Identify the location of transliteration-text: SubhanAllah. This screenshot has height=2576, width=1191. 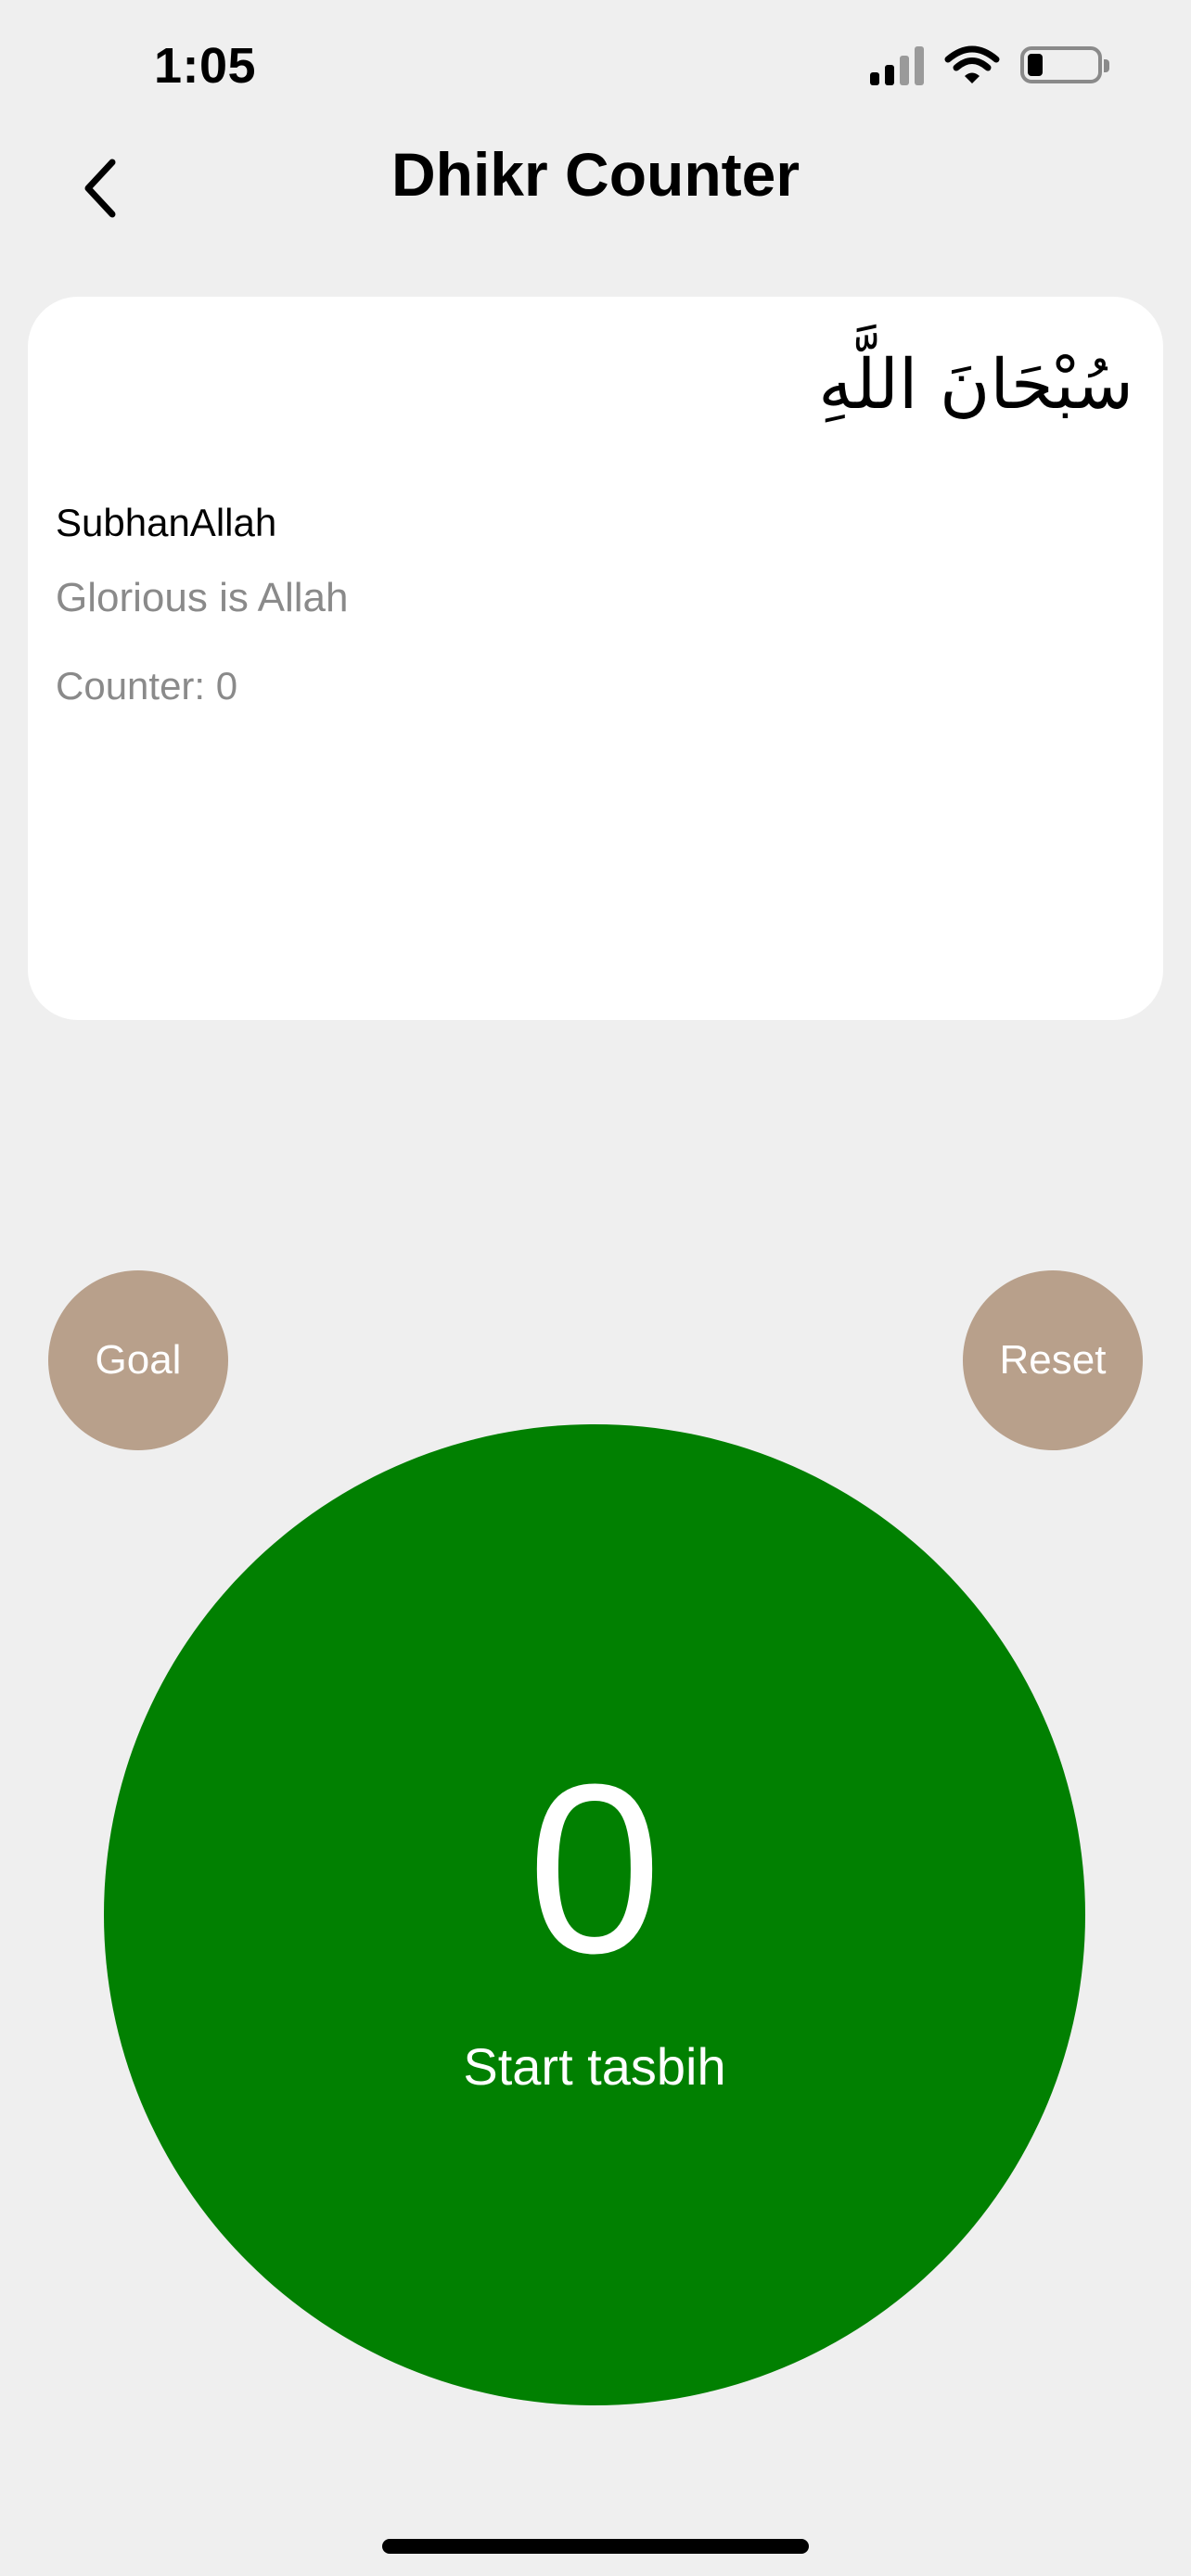
(166, 522).